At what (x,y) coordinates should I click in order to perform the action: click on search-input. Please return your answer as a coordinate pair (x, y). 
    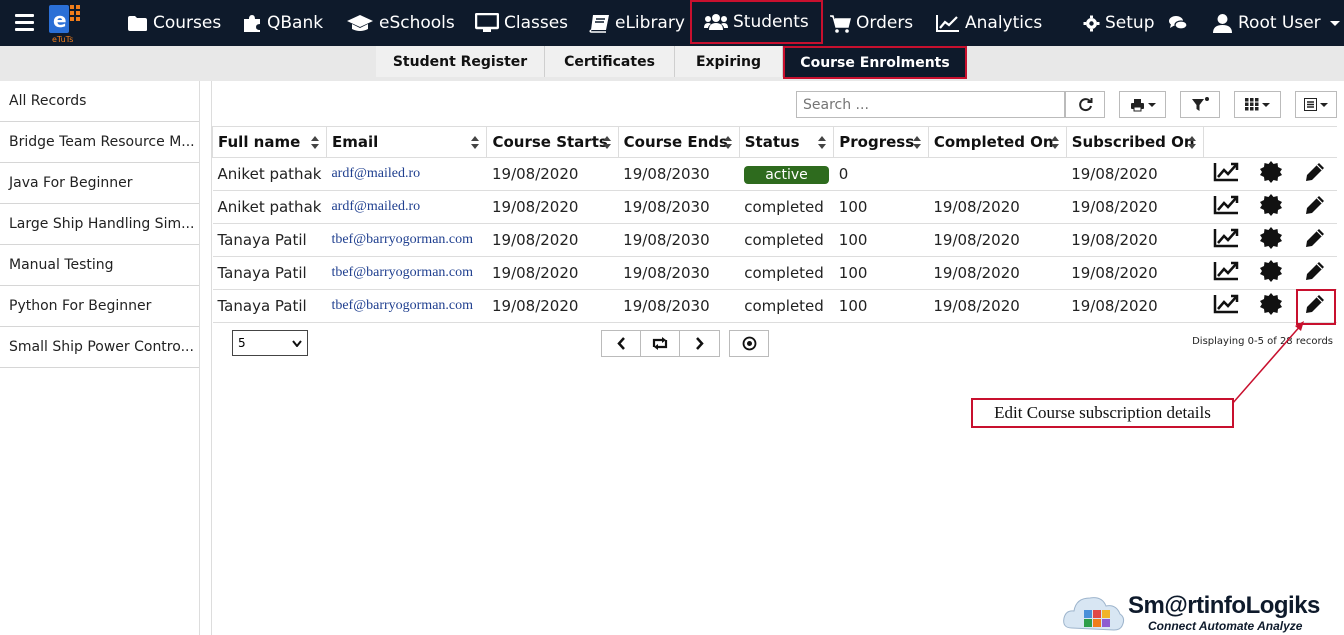
    Looking at the image, I should click on (930, 104).